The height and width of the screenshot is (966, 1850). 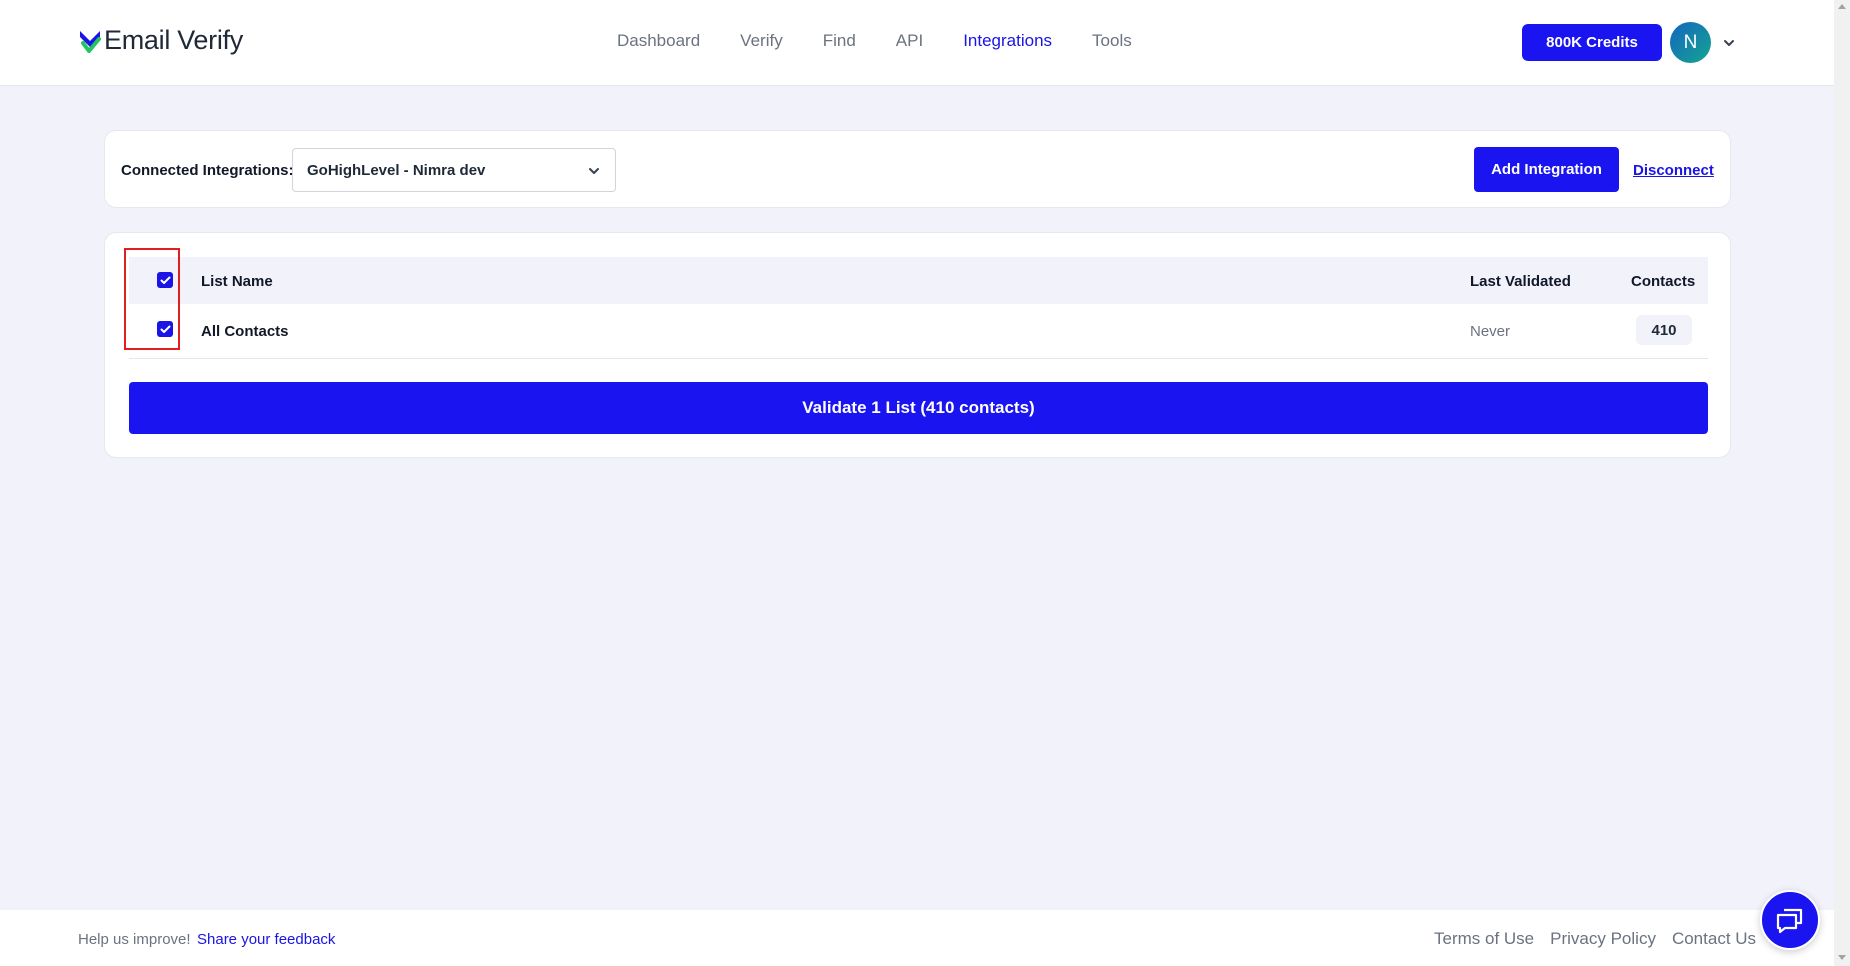 What do you see at coordinates (1007, 41) in the screenshot?
I see `nav-integrations: Integrations` at bounding box center [1007, 41].